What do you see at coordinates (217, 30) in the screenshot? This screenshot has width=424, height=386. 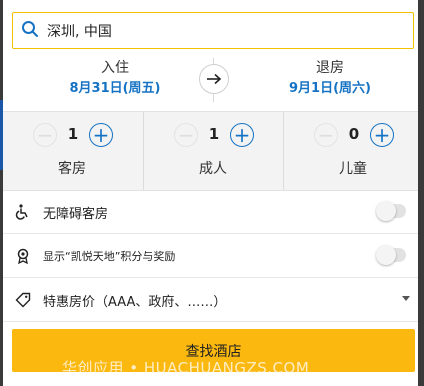 I see `destination-input` at bounding box center [217, 30].